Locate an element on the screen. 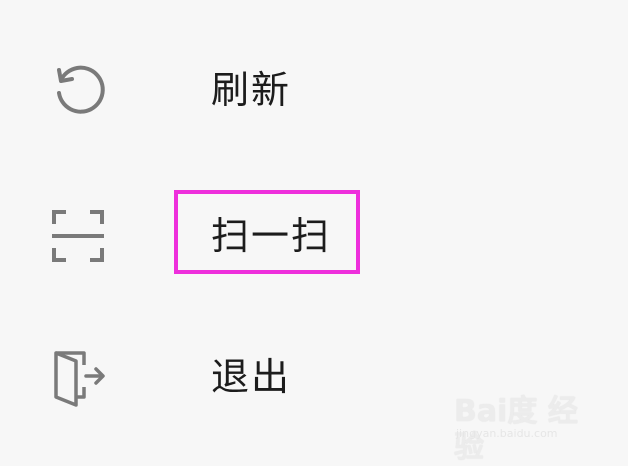 The height and width of the screenshot is (466, 628). highlight-annotation-box is located at coordinates (267, 232).